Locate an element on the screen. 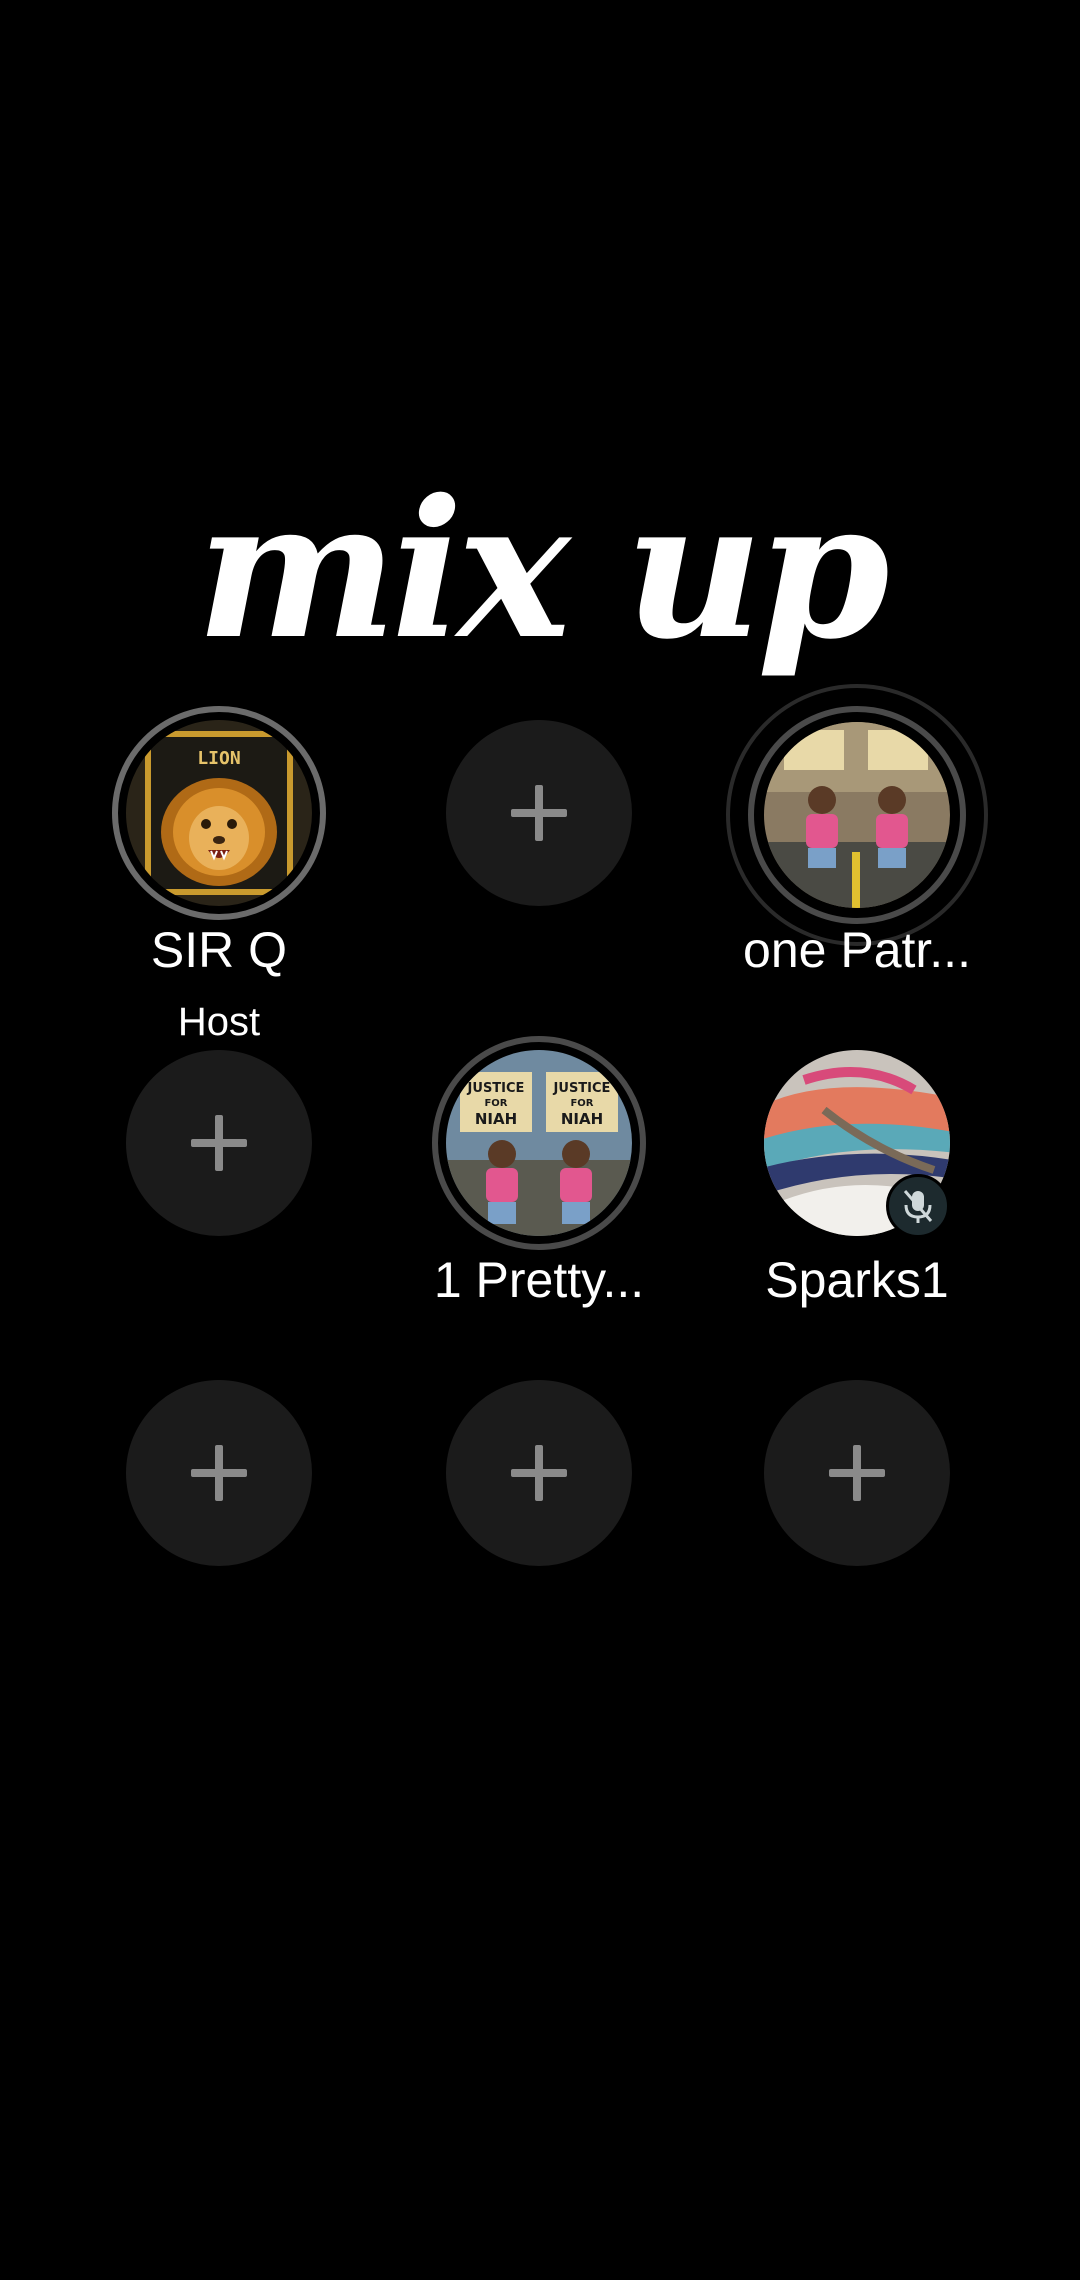  seat-name: Sparks1 is located at coordinates (857, 1280).